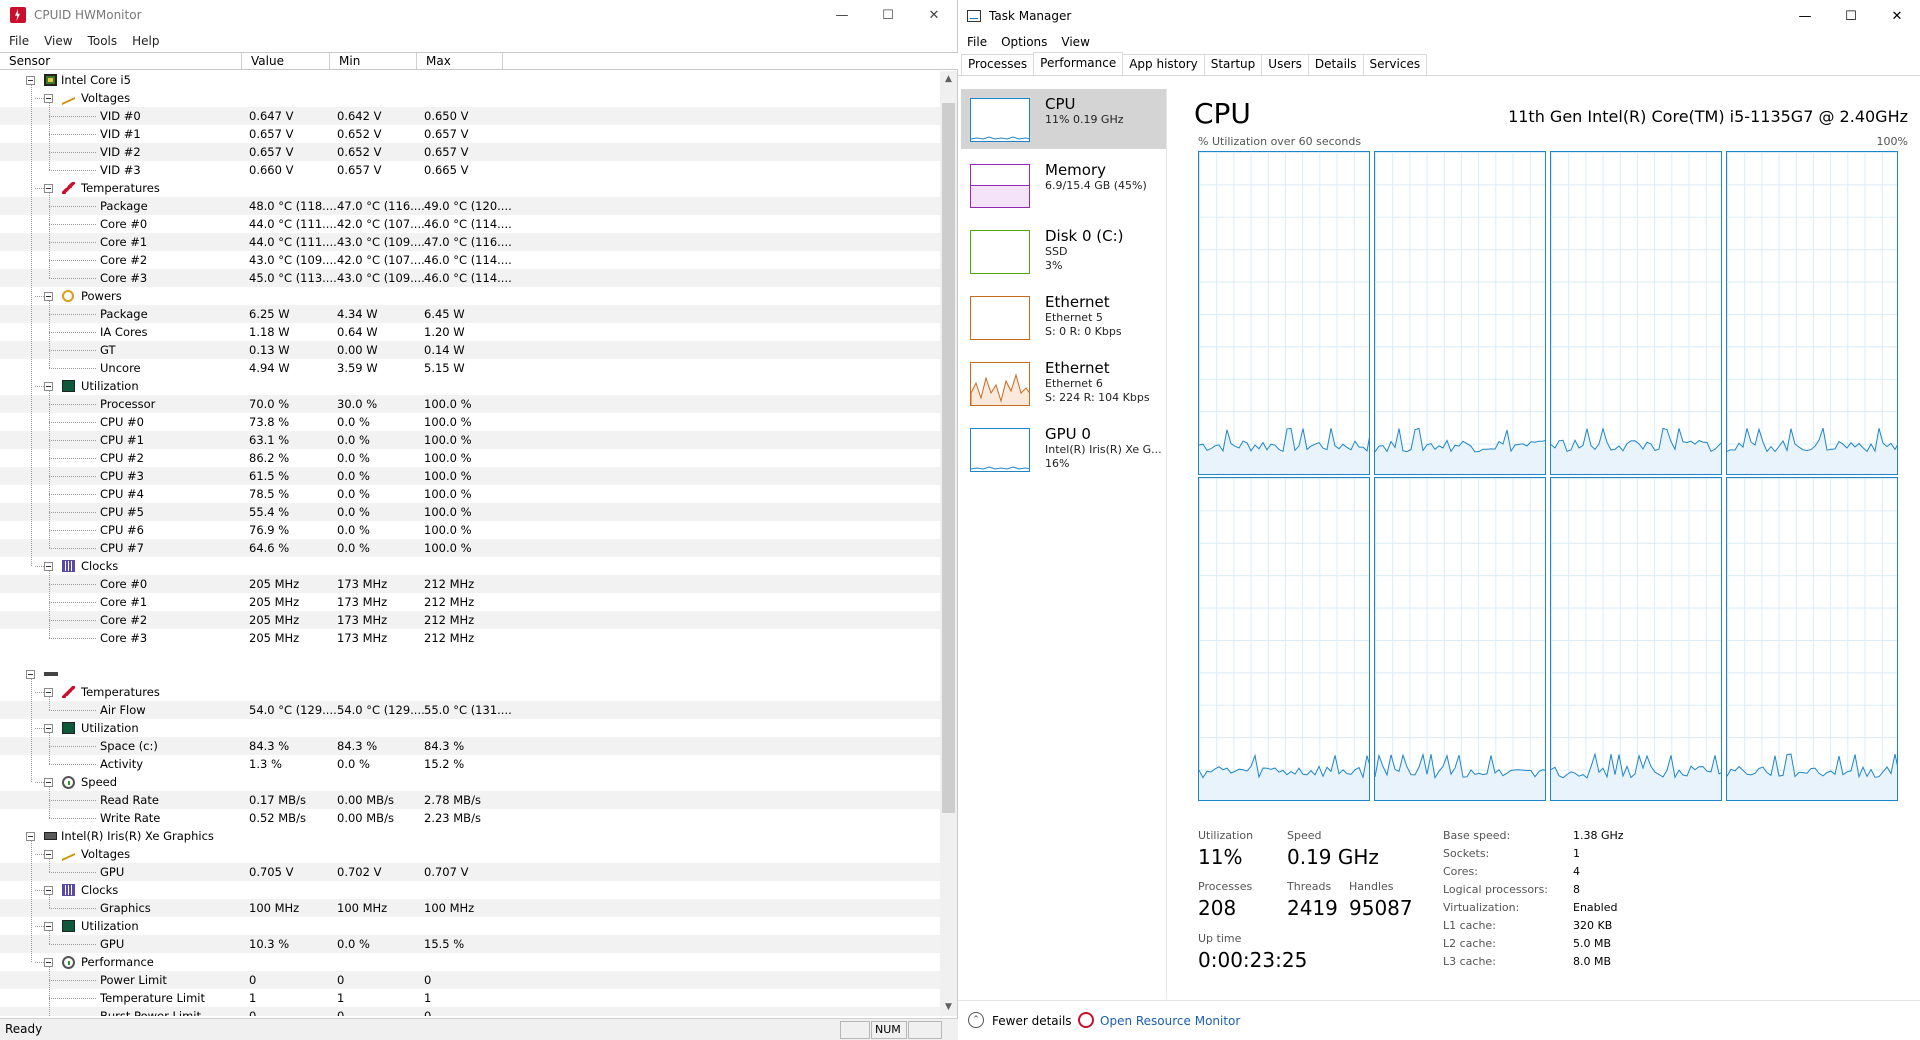 The image size is (1920, 1040). Describe the element at coordinates (121, 61) in the screenshot. I see `column-header-sensor: Sensor` at that location.